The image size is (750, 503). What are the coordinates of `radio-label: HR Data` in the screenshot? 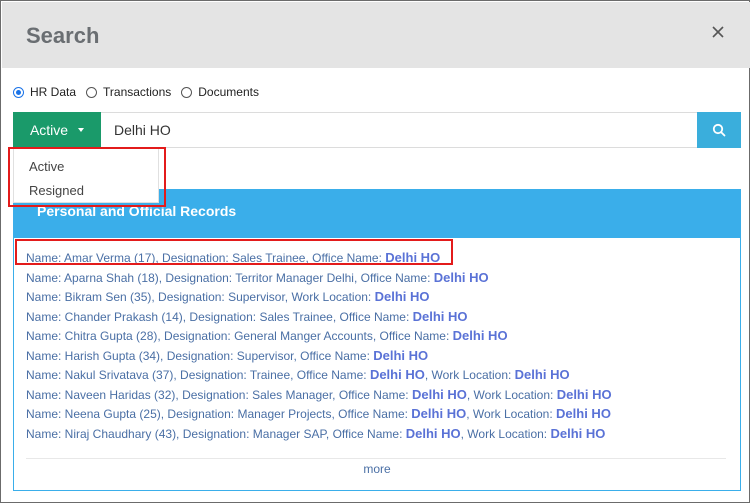 It's located at (53, 92).